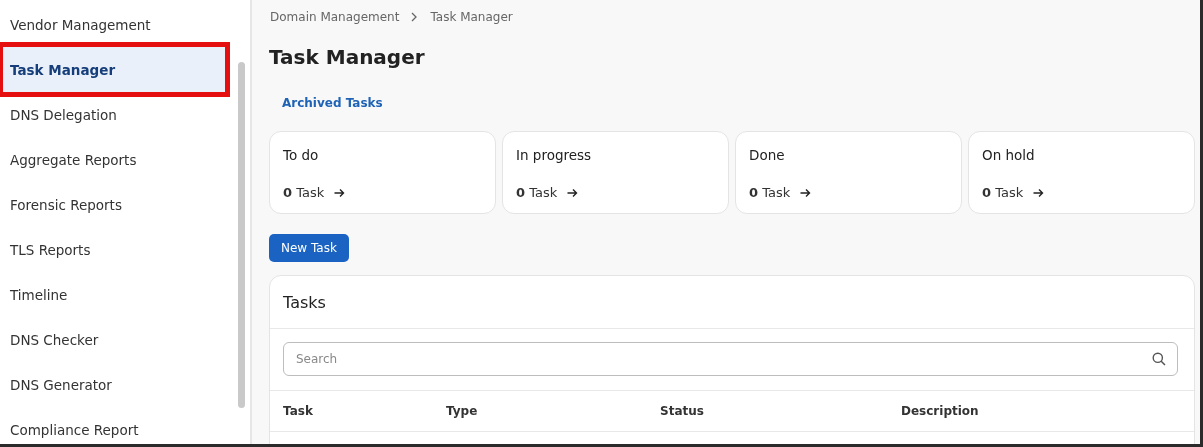  Describe the element at coordinates (332, 103) in the screenshot. I see `archived-tasks-link: Archived Tasks` at that location.